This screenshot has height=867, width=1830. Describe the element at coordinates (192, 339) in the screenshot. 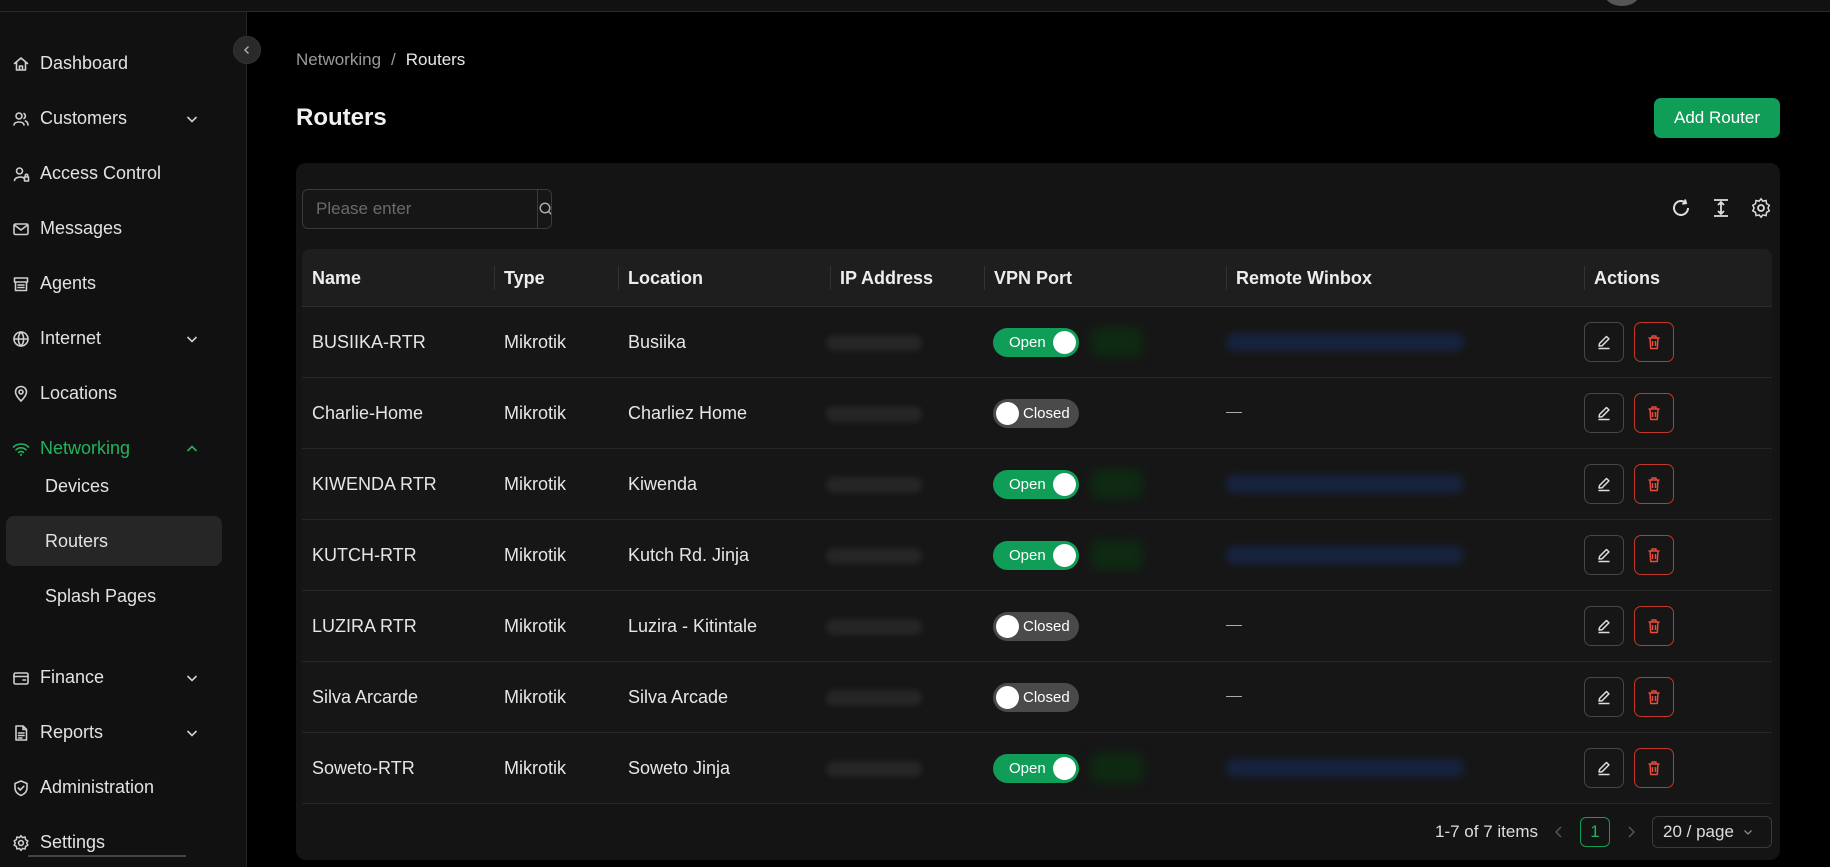

I see `chevron-down-icon` at that location.